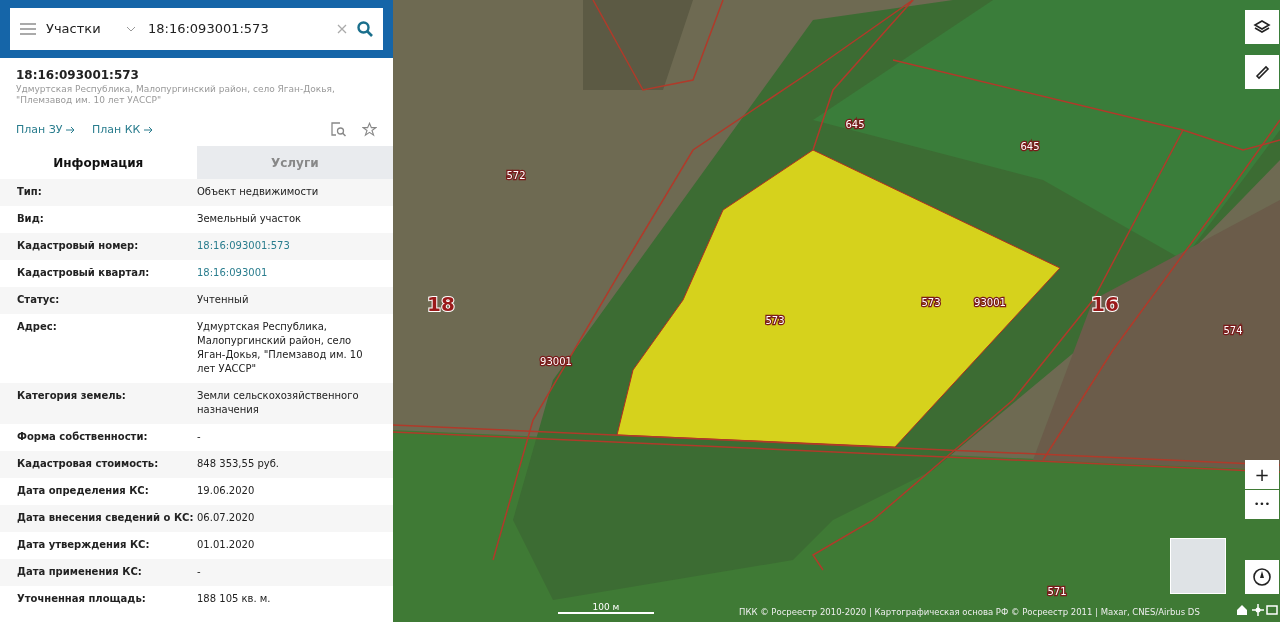 This screenshot has width=1280, height=622. What do you see at coordinates (258, 192) in the screenshot?
I see `field-value: Объект недвижимости` at bounding box center [258, 192].